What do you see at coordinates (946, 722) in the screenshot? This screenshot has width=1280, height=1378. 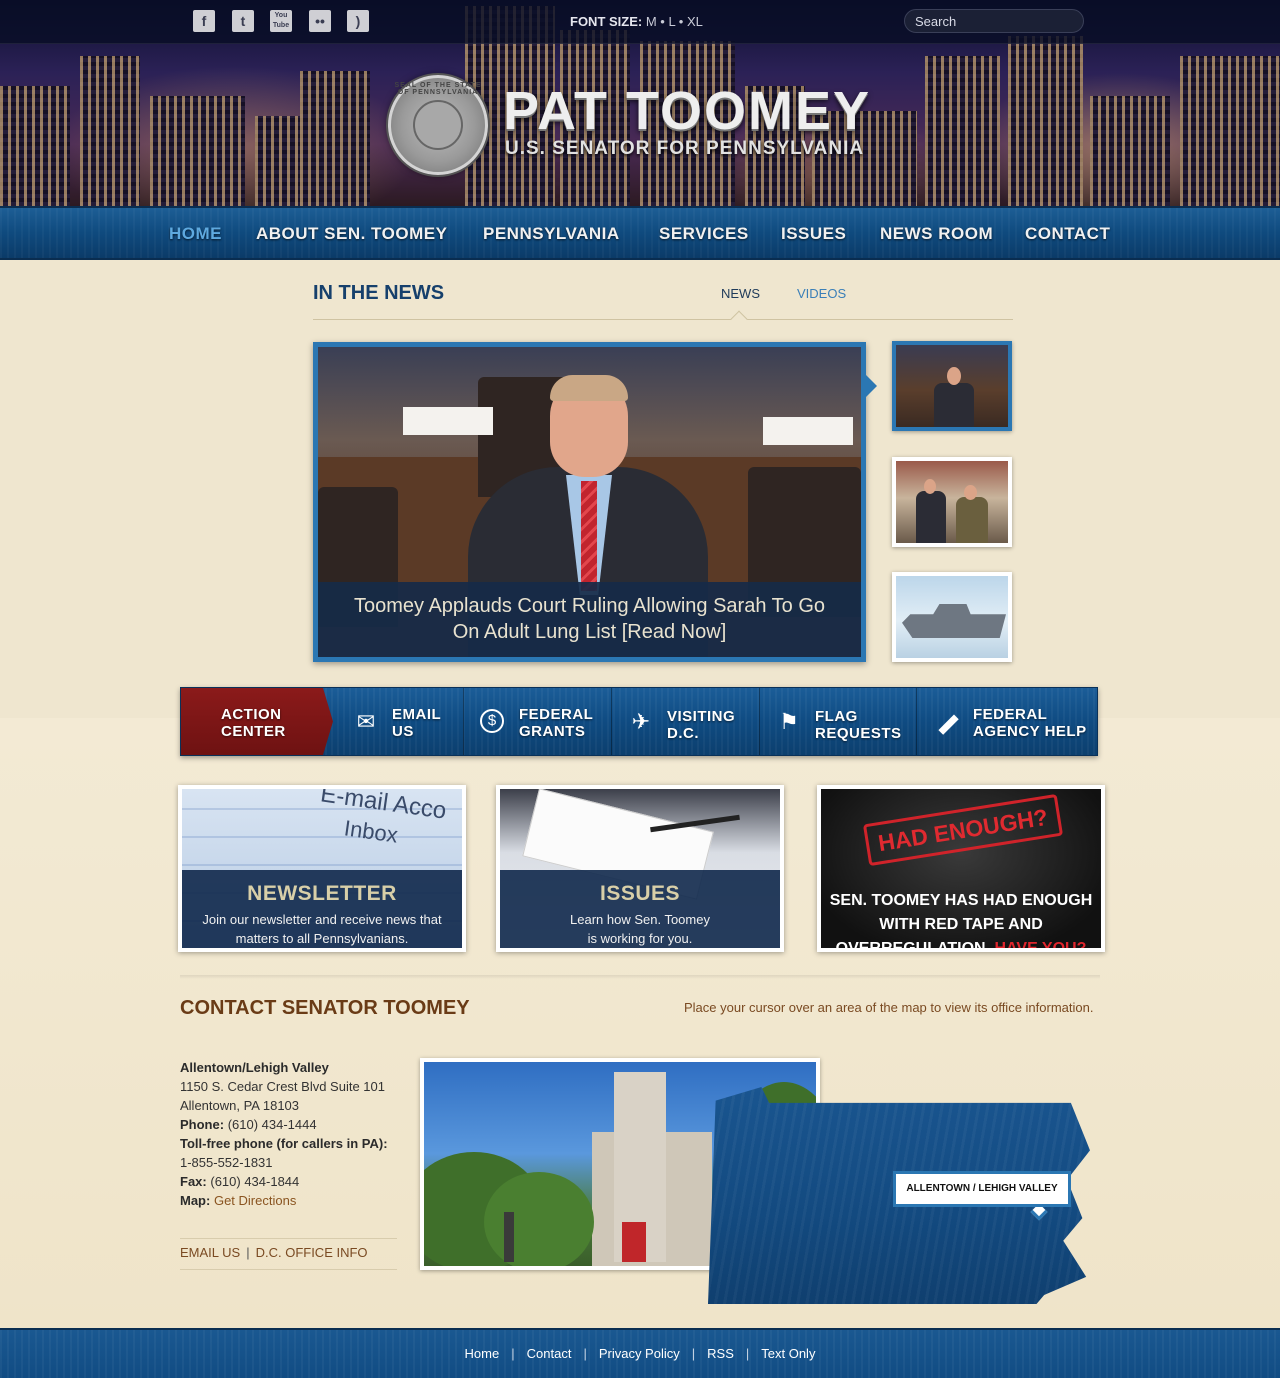 I see `bandage-icon: ▬` at bounding box center [946, 722].